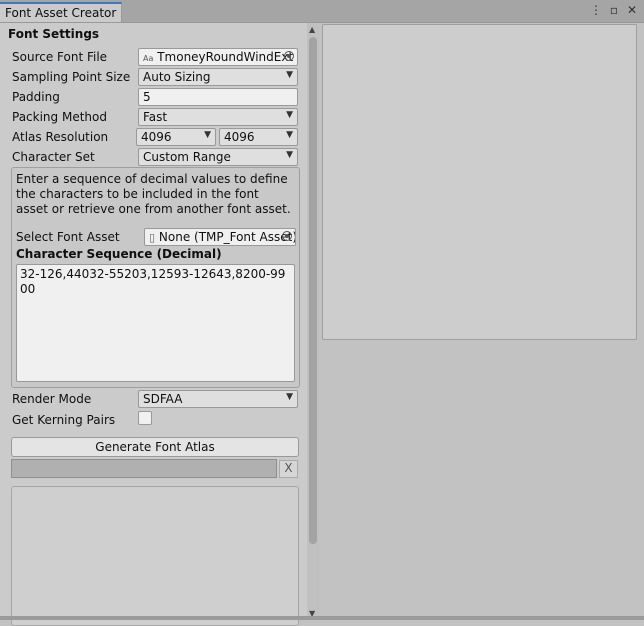 The height and width of the screenshot is (626, 644). What do you see at coordinates (239, 137) in the screenshot?
I see `atlas-height-value: 4096` at bounding box center [239, 137].